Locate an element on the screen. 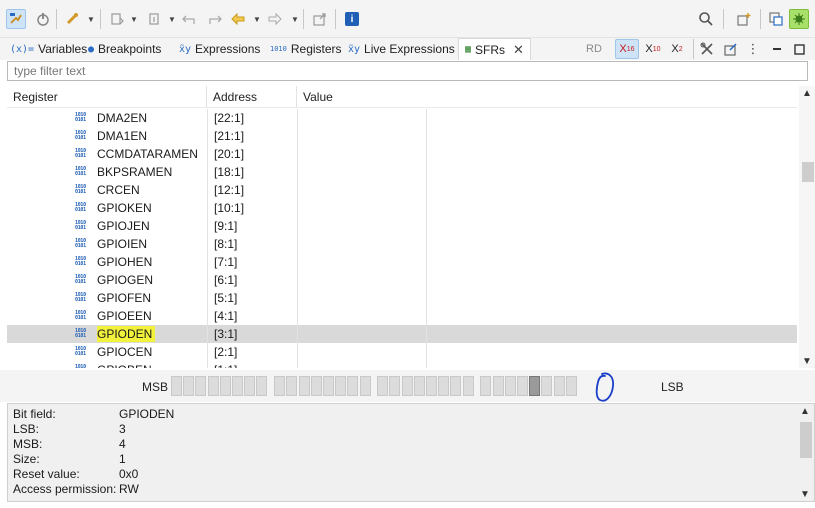  hex-cursor-icon is located at coordinates (16, 19).